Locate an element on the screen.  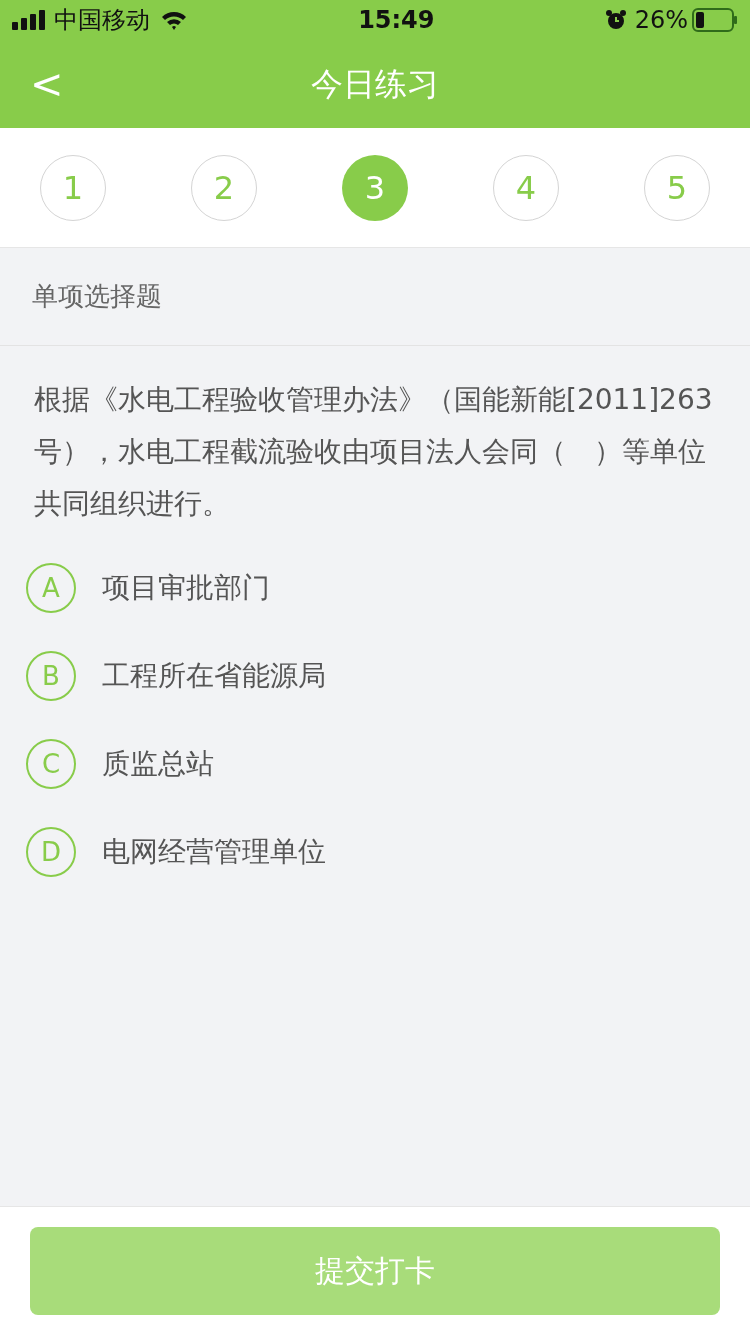
question-text: 根据《水电工程验收管理办法》（国能新能[2011]263号），水电工程截流验收由项目法人会同（ ）等单位共同组织进行。 is located at coordinates (374, 452).